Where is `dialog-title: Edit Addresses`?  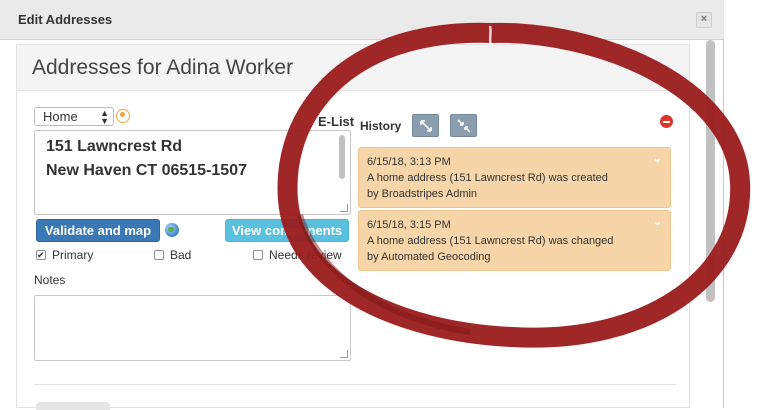
dialog-title: Edit Addresses is located at coordinates (65, 19).